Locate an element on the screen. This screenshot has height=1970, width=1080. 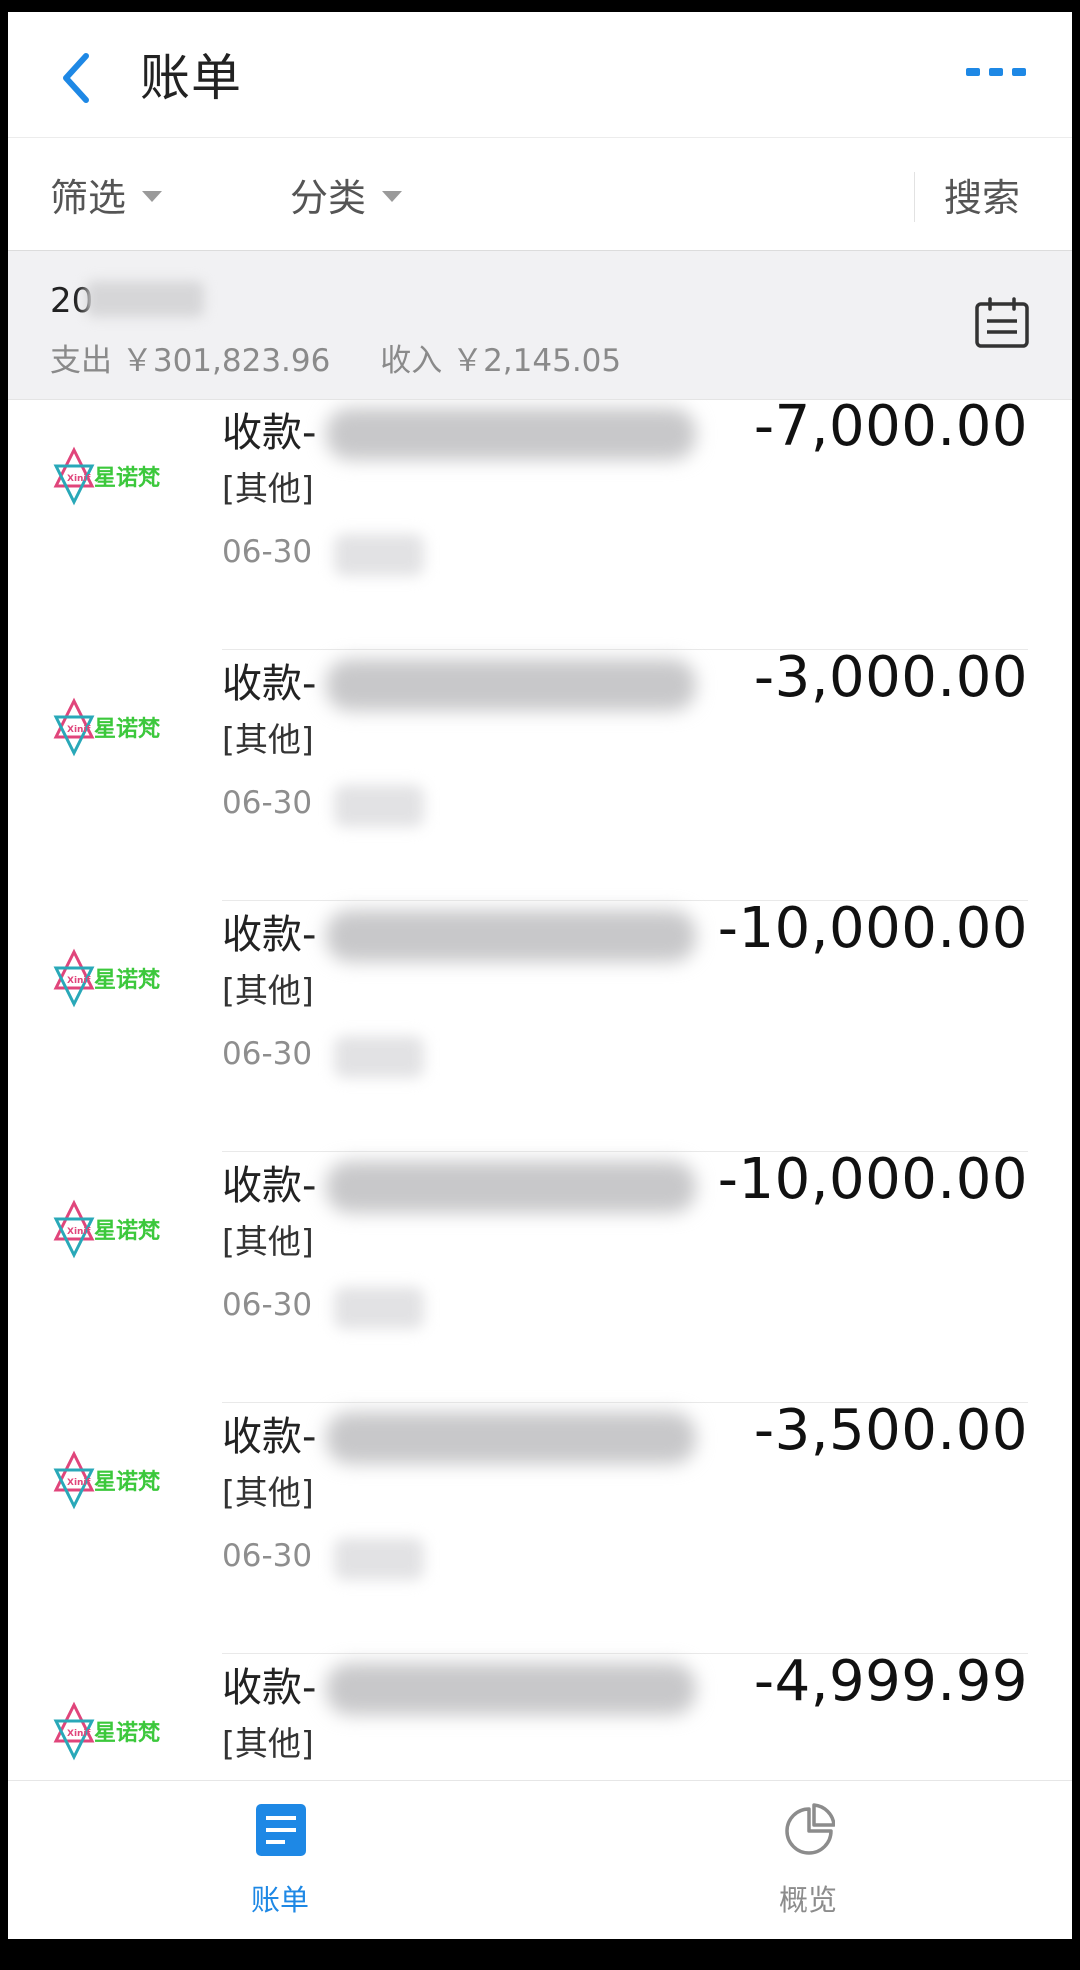
transaction-row: Xinif 星诺梵 收款- [其他] 06-30 -3,000.00 is located at coordinates (540, 773).